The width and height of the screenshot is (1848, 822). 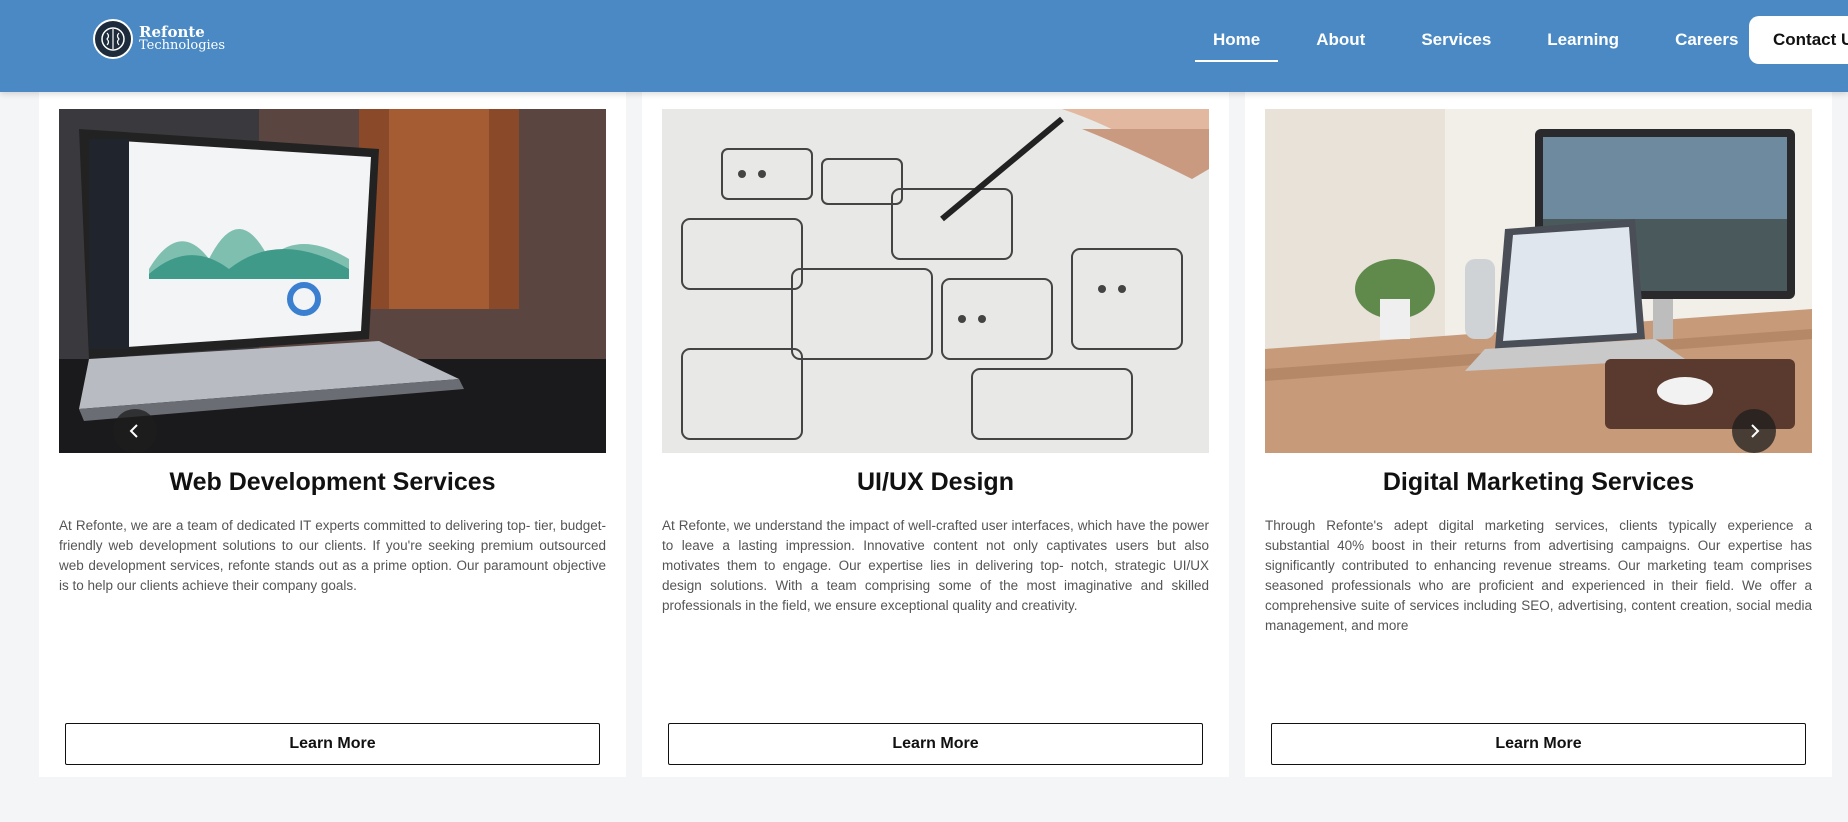 I want to click on contact-us-button: Contact Us, so click(x=1798, y=40).